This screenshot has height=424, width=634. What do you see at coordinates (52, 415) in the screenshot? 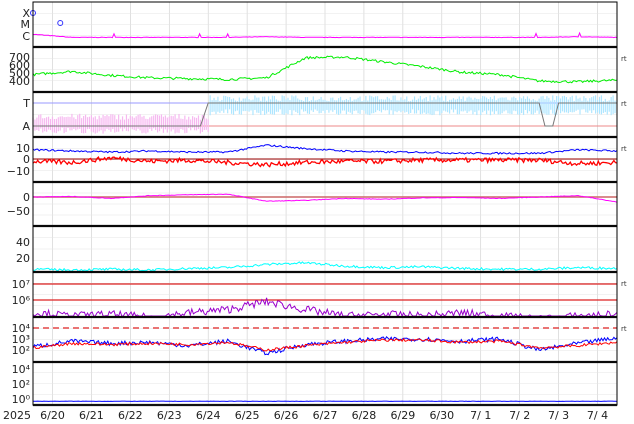
I see `x-tick-label: 6/20` at bounding box center [52, 415].